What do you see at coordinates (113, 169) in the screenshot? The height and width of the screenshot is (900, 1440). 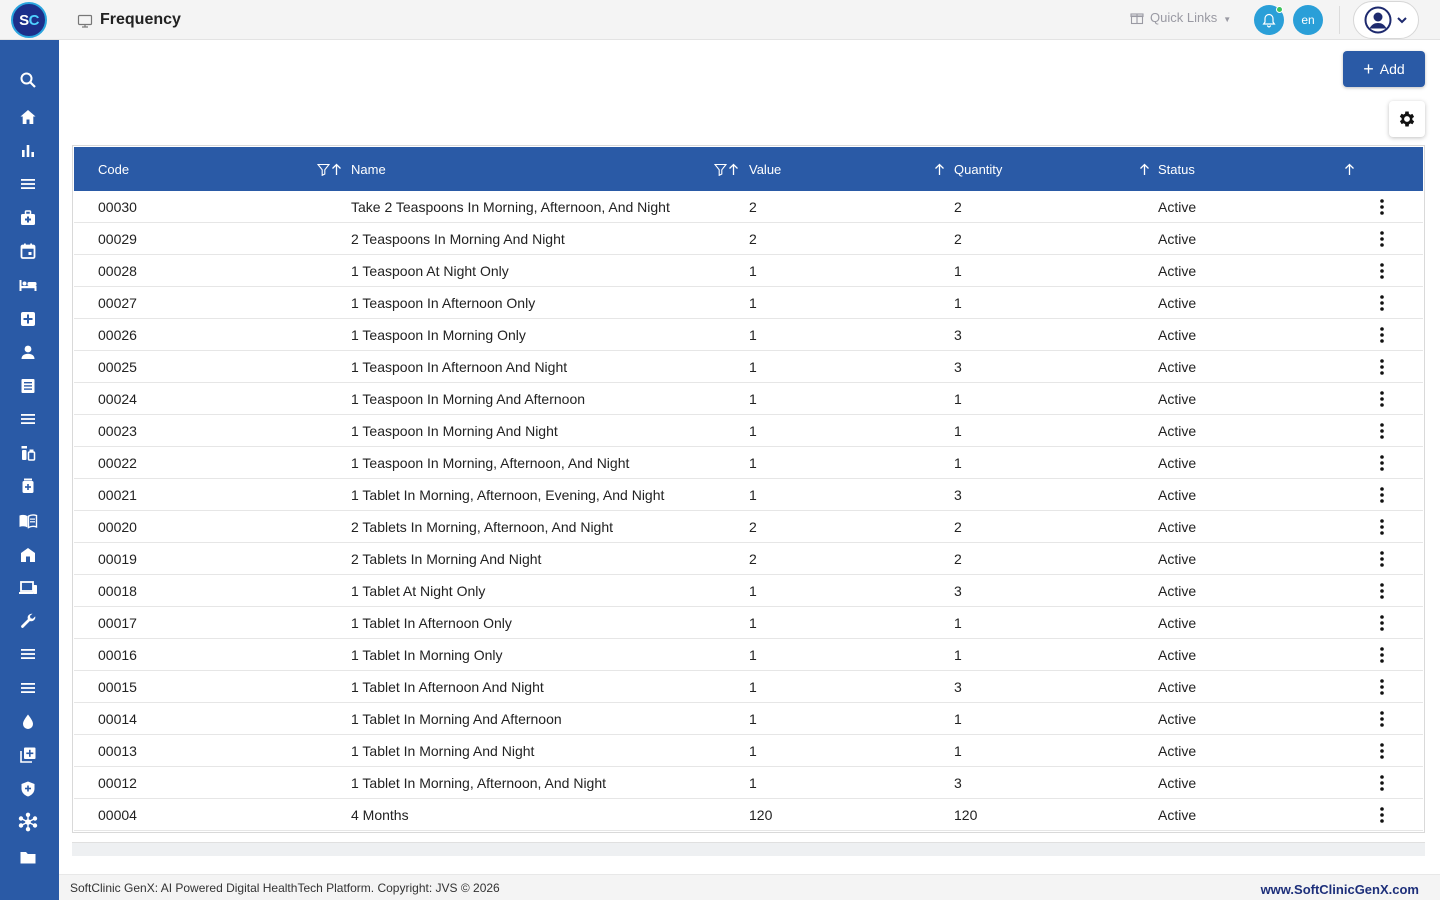 I see `column-header-code: Code` at bounding box center [113, 169].